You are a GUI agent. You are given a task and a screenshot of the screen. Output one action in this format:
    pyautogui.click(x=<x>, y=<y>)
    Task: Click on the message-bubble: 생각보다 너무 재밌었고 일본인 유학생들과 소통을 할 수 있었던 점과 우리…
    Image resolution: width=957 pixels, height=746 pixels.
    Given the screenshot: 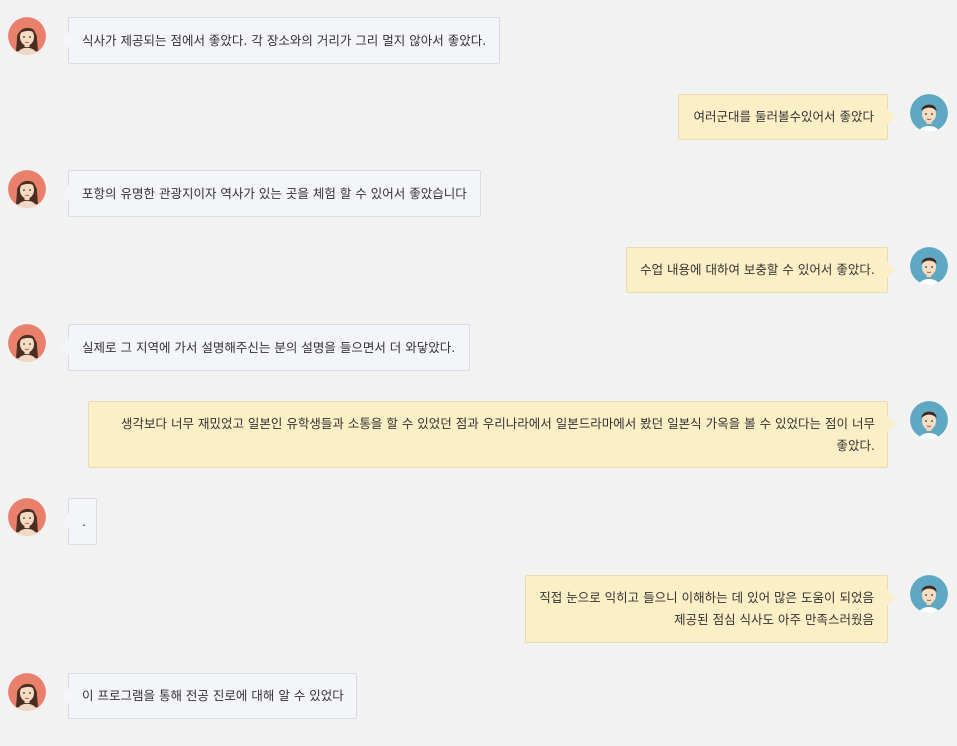 What is the action you would take?
    pyautogui.click(x=491, y=434)
    